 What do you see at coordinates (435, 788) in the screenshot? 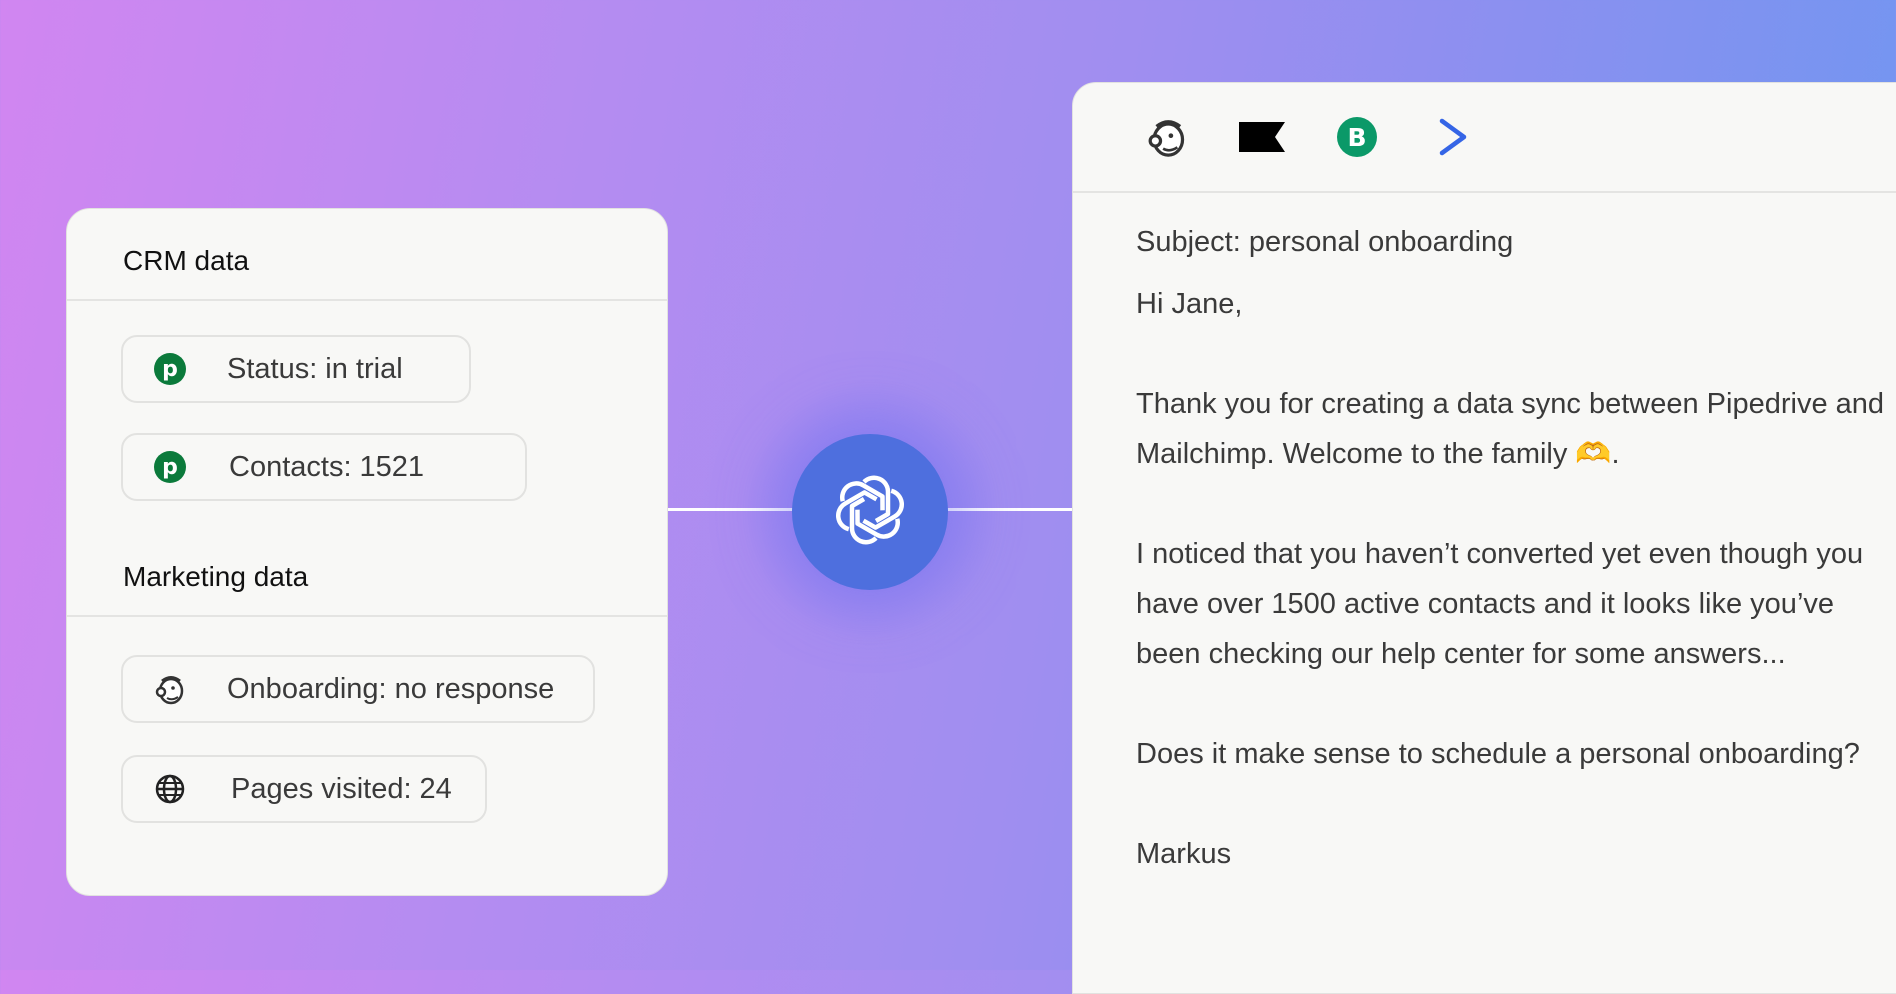
I see `pages-visited-value: 24` at bounding box center [435, 788].